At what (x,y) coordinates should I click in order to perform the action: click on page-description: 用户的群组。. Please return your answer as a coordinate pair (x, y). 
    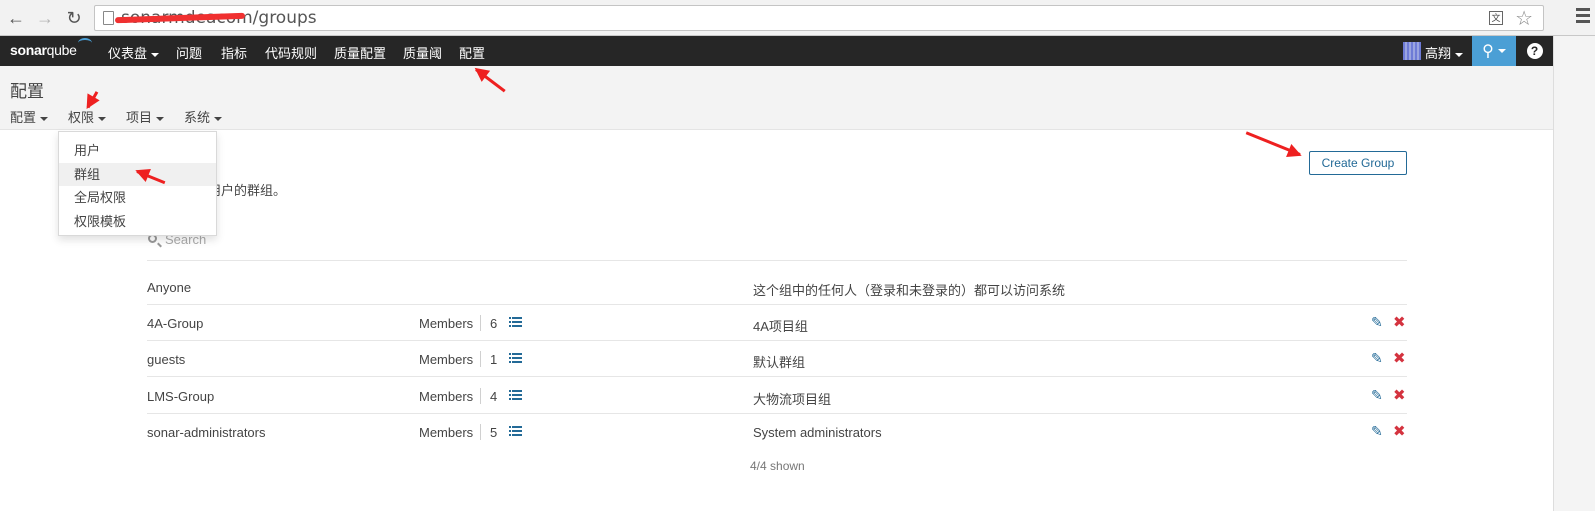
    Looking at the image, I should click on (247, 190).